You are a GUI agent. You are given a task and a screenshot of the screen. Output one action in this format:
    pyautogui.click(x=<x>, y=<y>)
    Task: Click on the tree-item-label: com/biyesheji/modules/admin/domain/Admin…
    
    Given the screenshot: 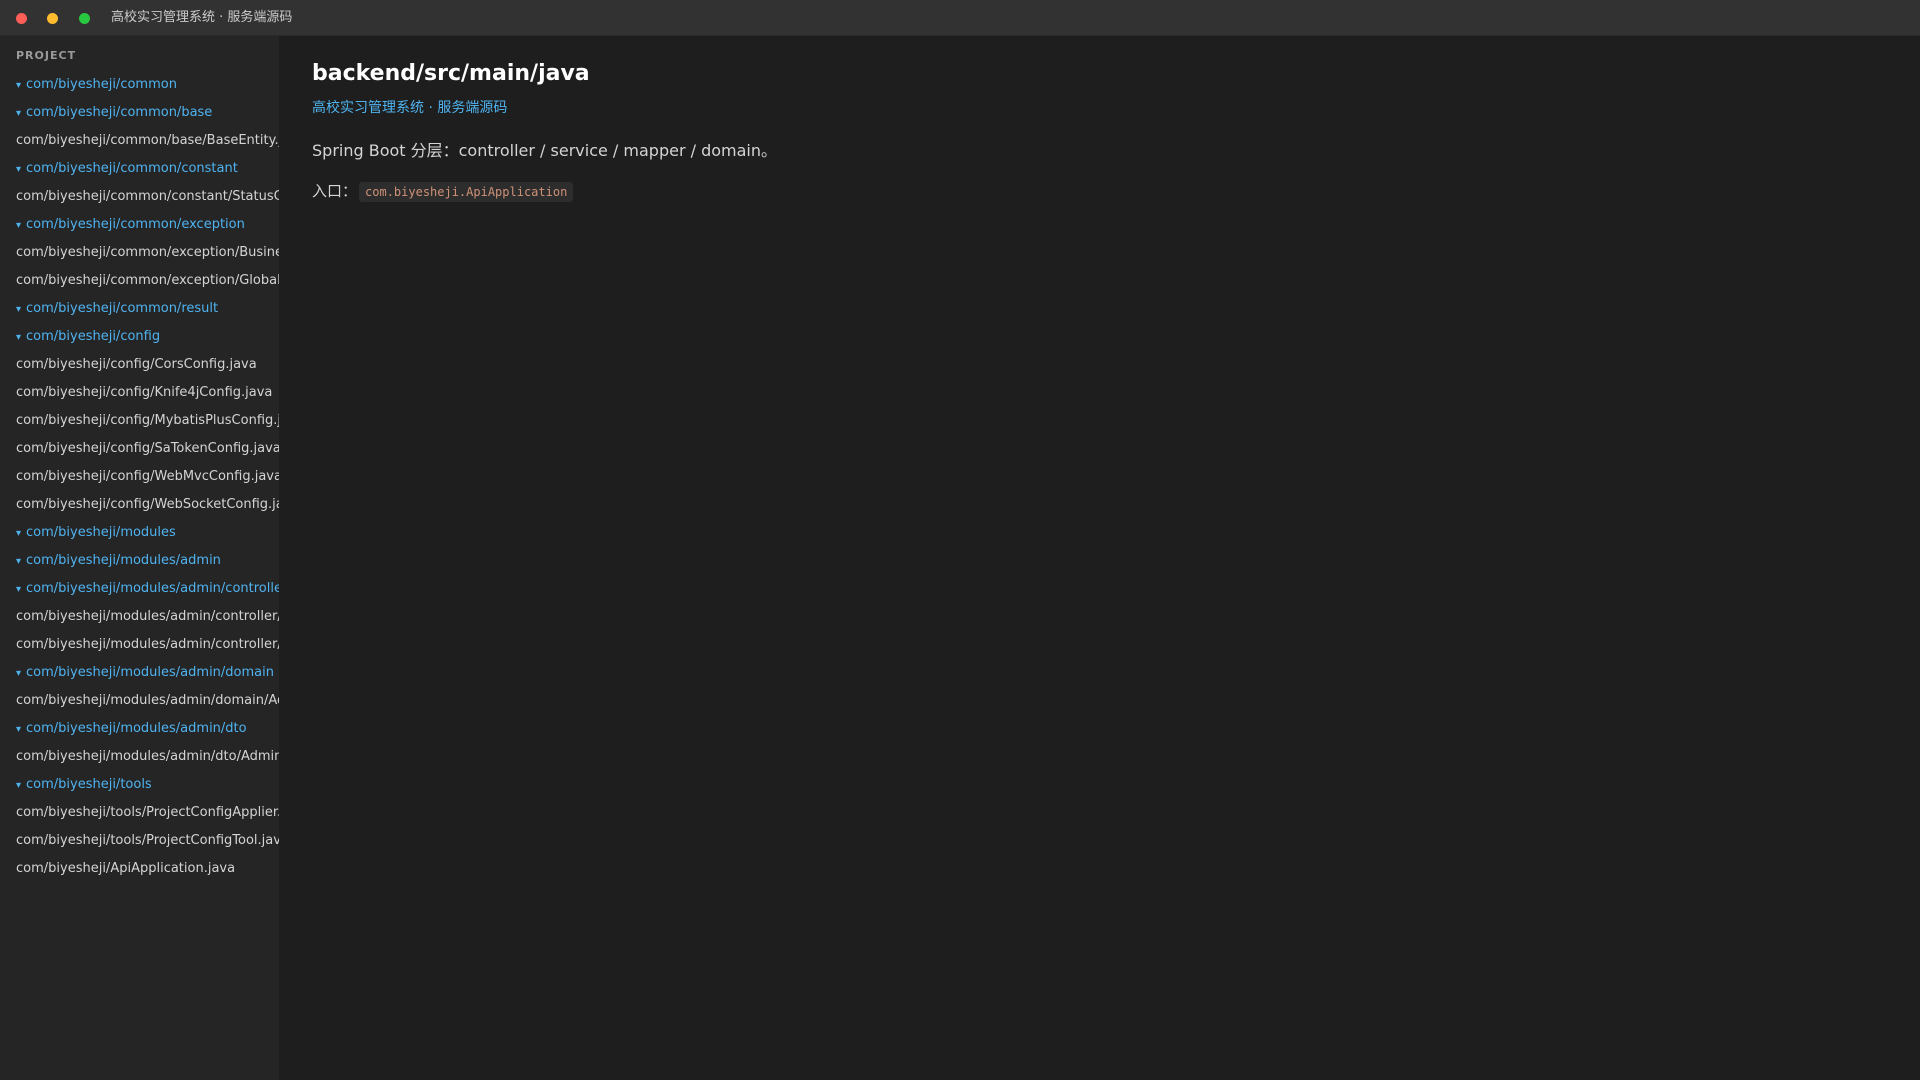 What is the action you would take?
    pyautogui.click(x=147, y=700)
    